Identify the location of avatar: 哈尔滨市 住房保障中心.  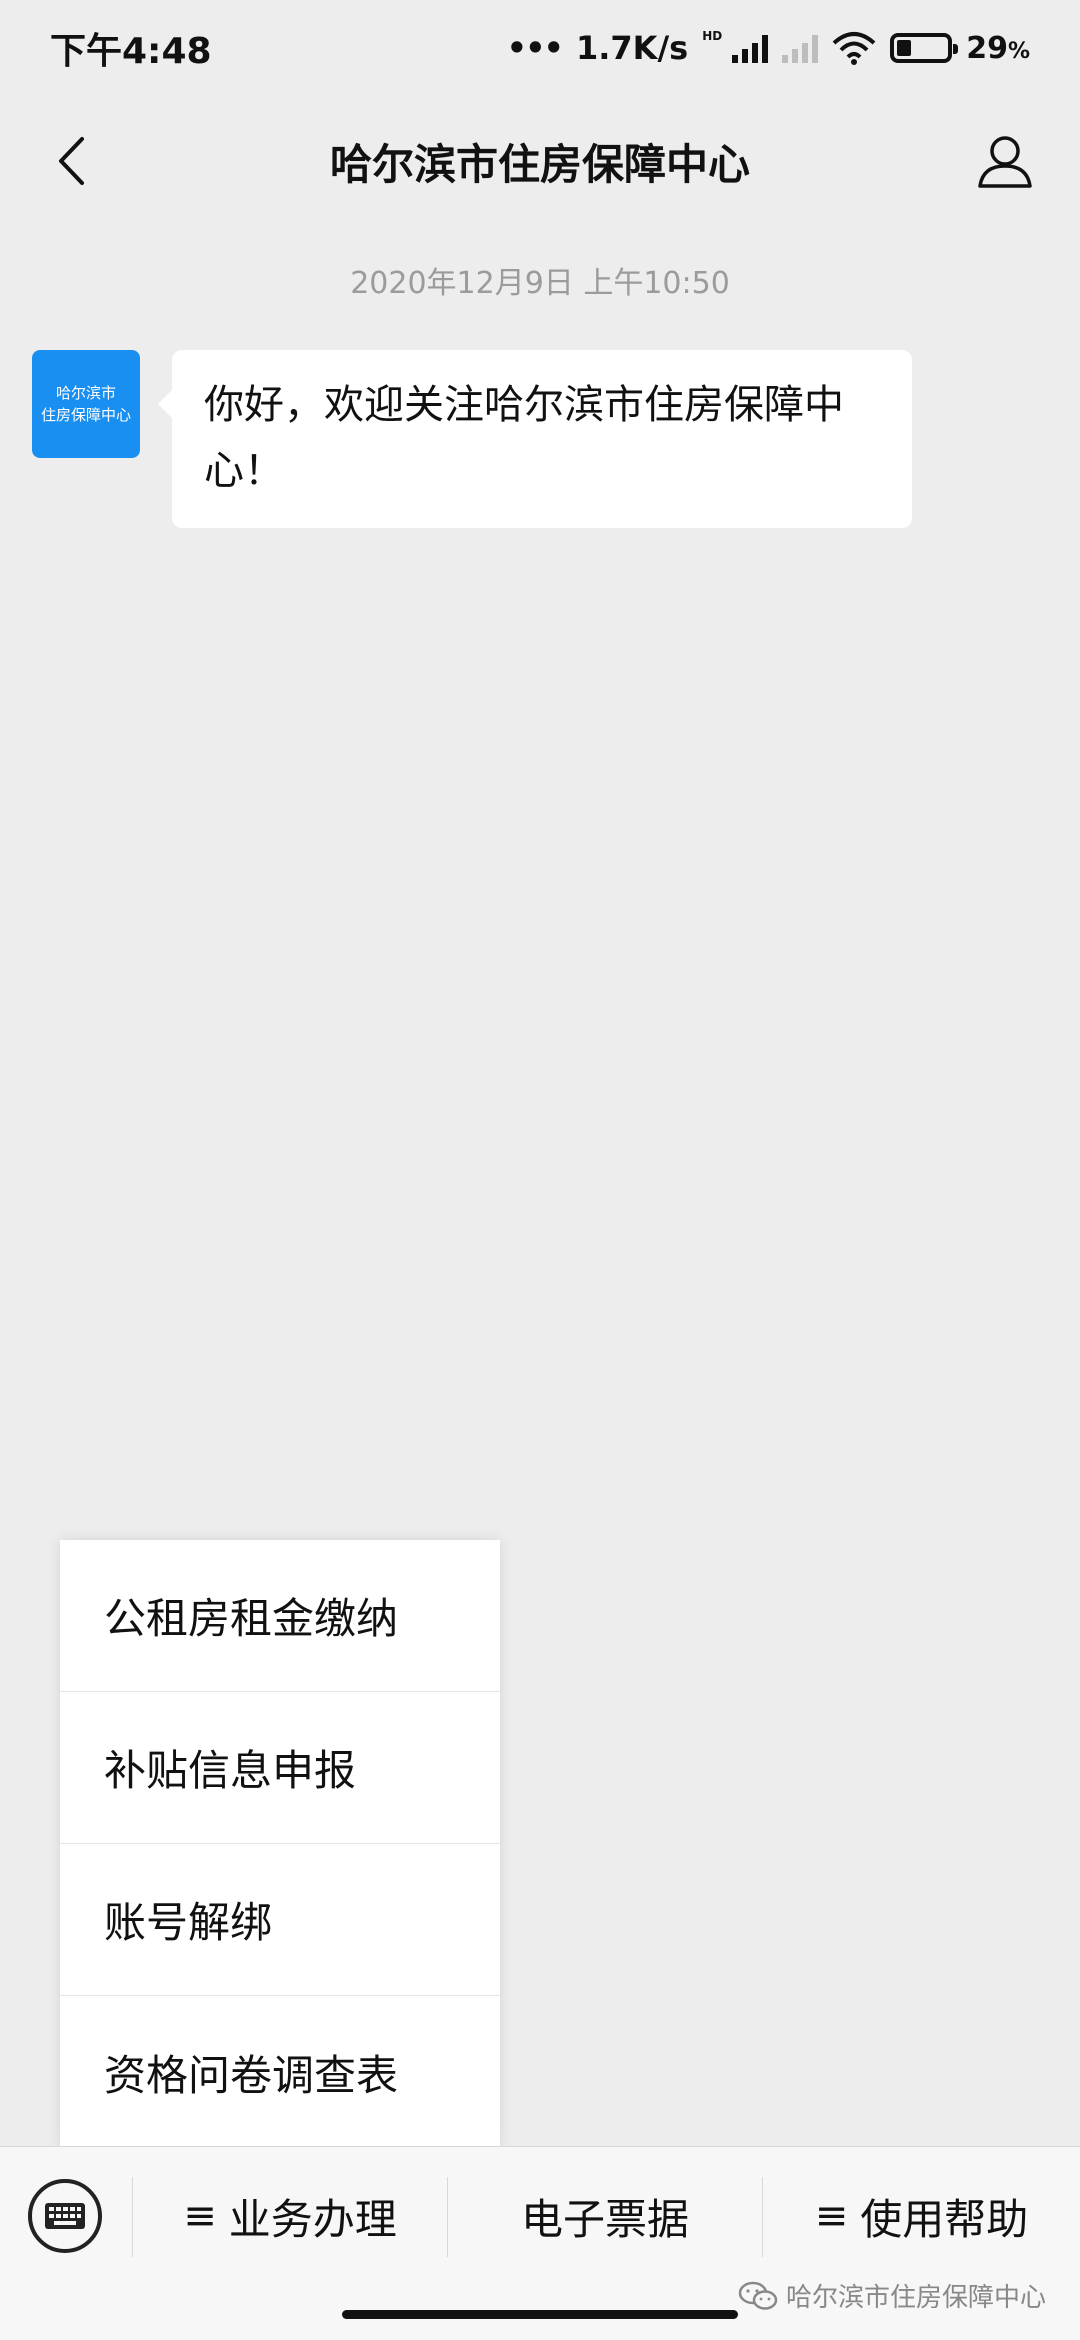
(86, 404).